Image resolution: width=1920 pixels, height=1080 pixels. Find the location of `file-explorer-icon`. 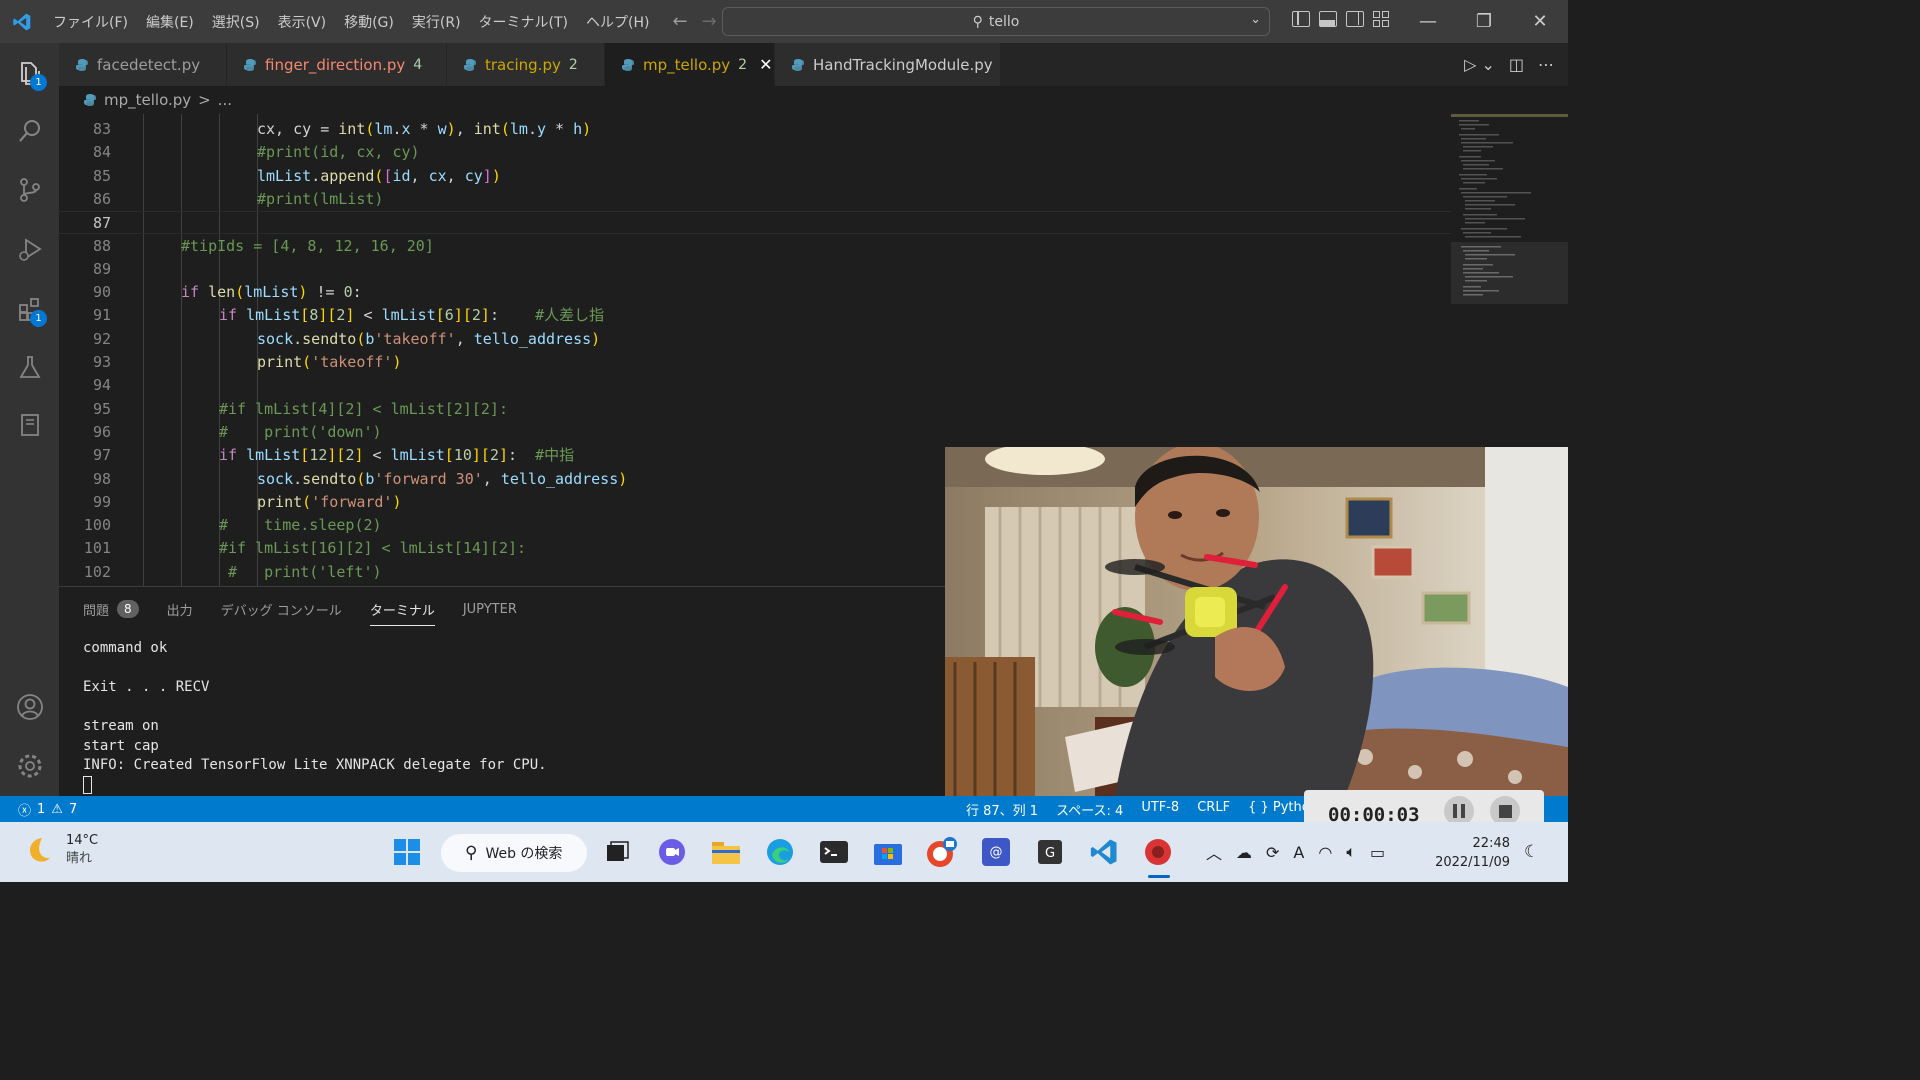

file-explorer-icon is located at coordinates (726, 852).